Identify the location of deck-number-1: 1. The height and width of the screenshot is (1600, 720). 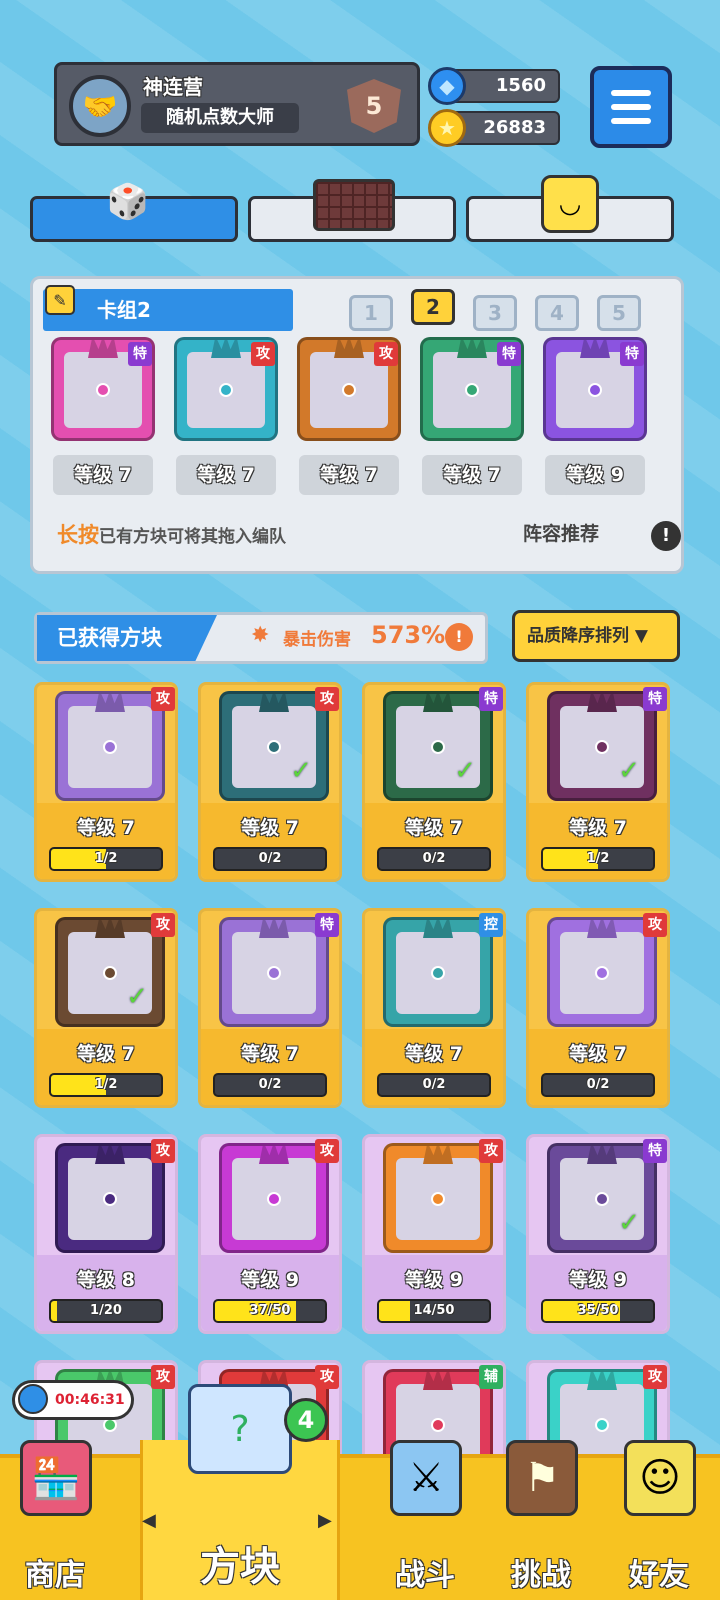
(371, 313).